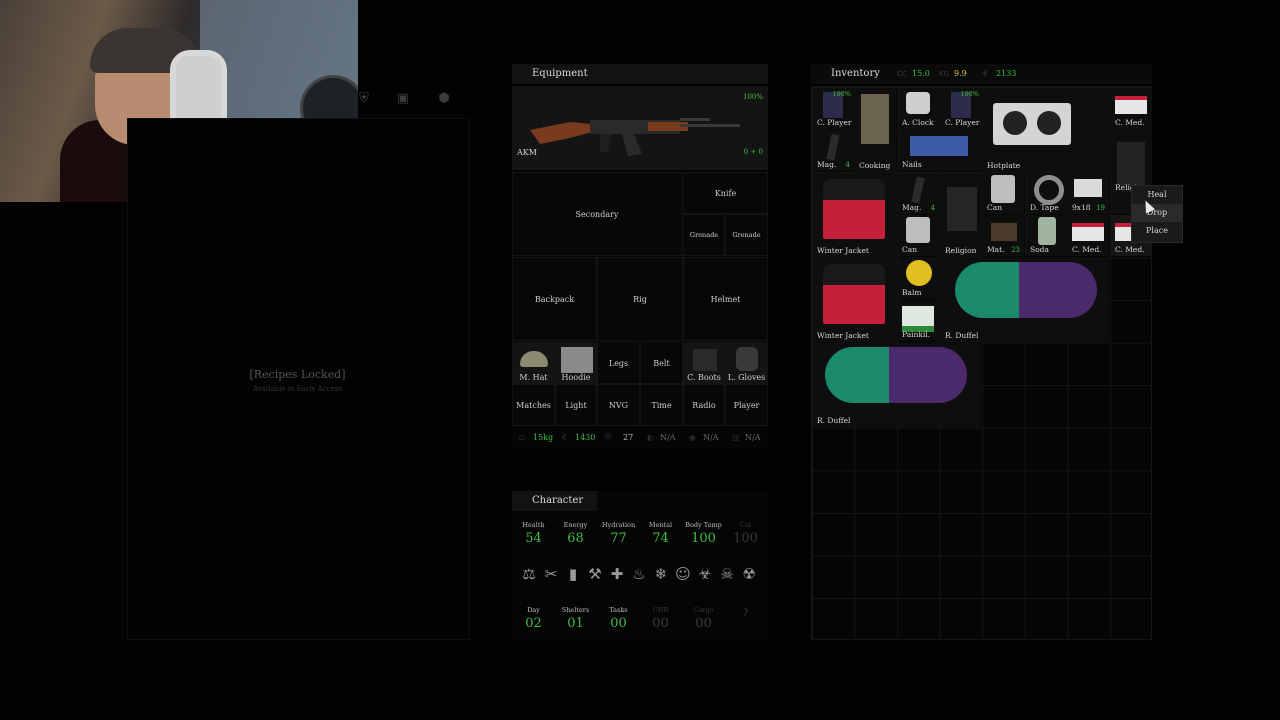 The width and height of the screenshot is (1280, 720). I want to click on broken-bone-icon: ⚒, so click(595, 574).